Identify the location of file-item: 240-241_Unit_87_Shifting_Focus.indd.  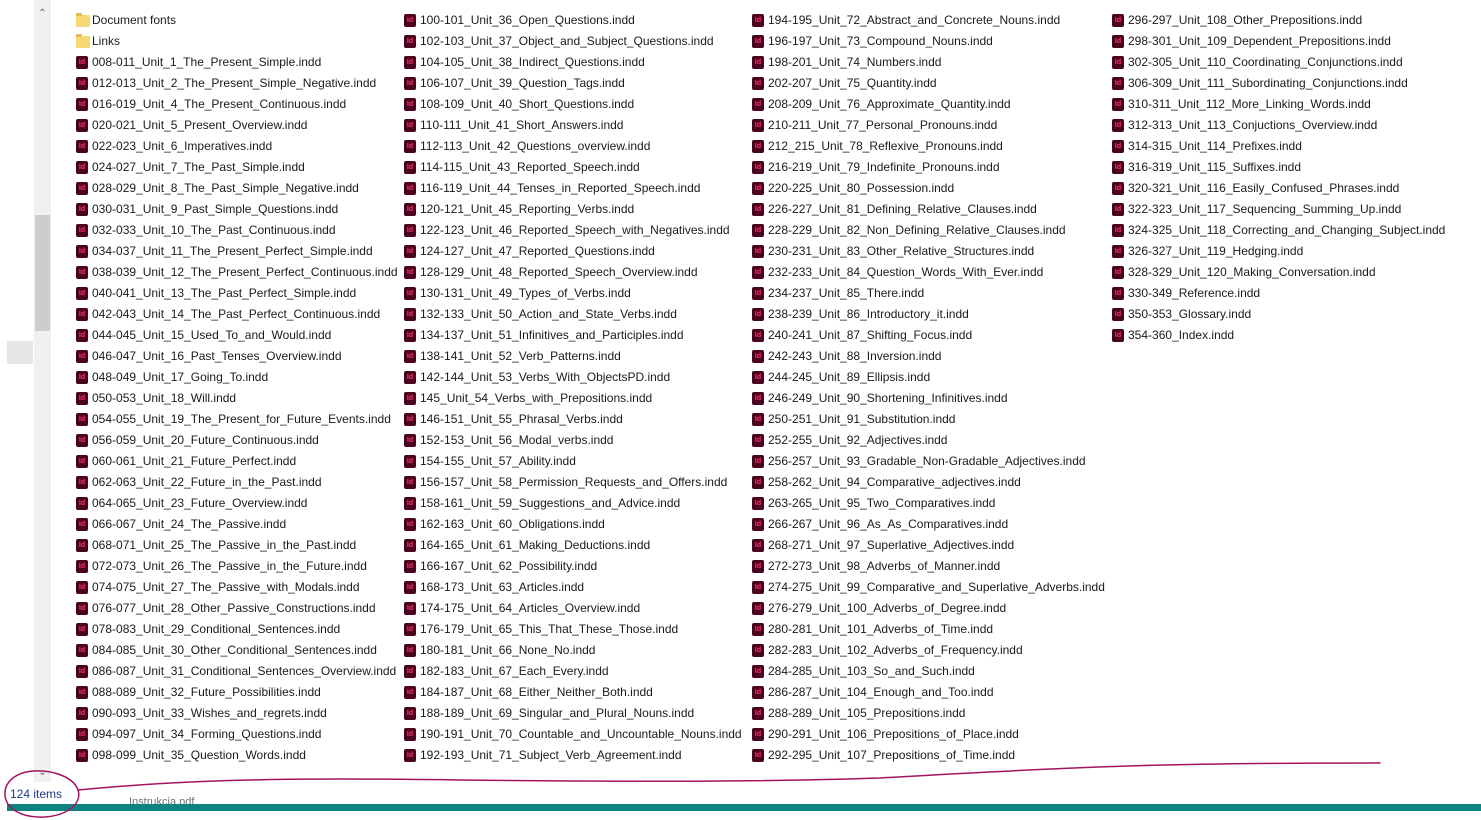
(928, 335).